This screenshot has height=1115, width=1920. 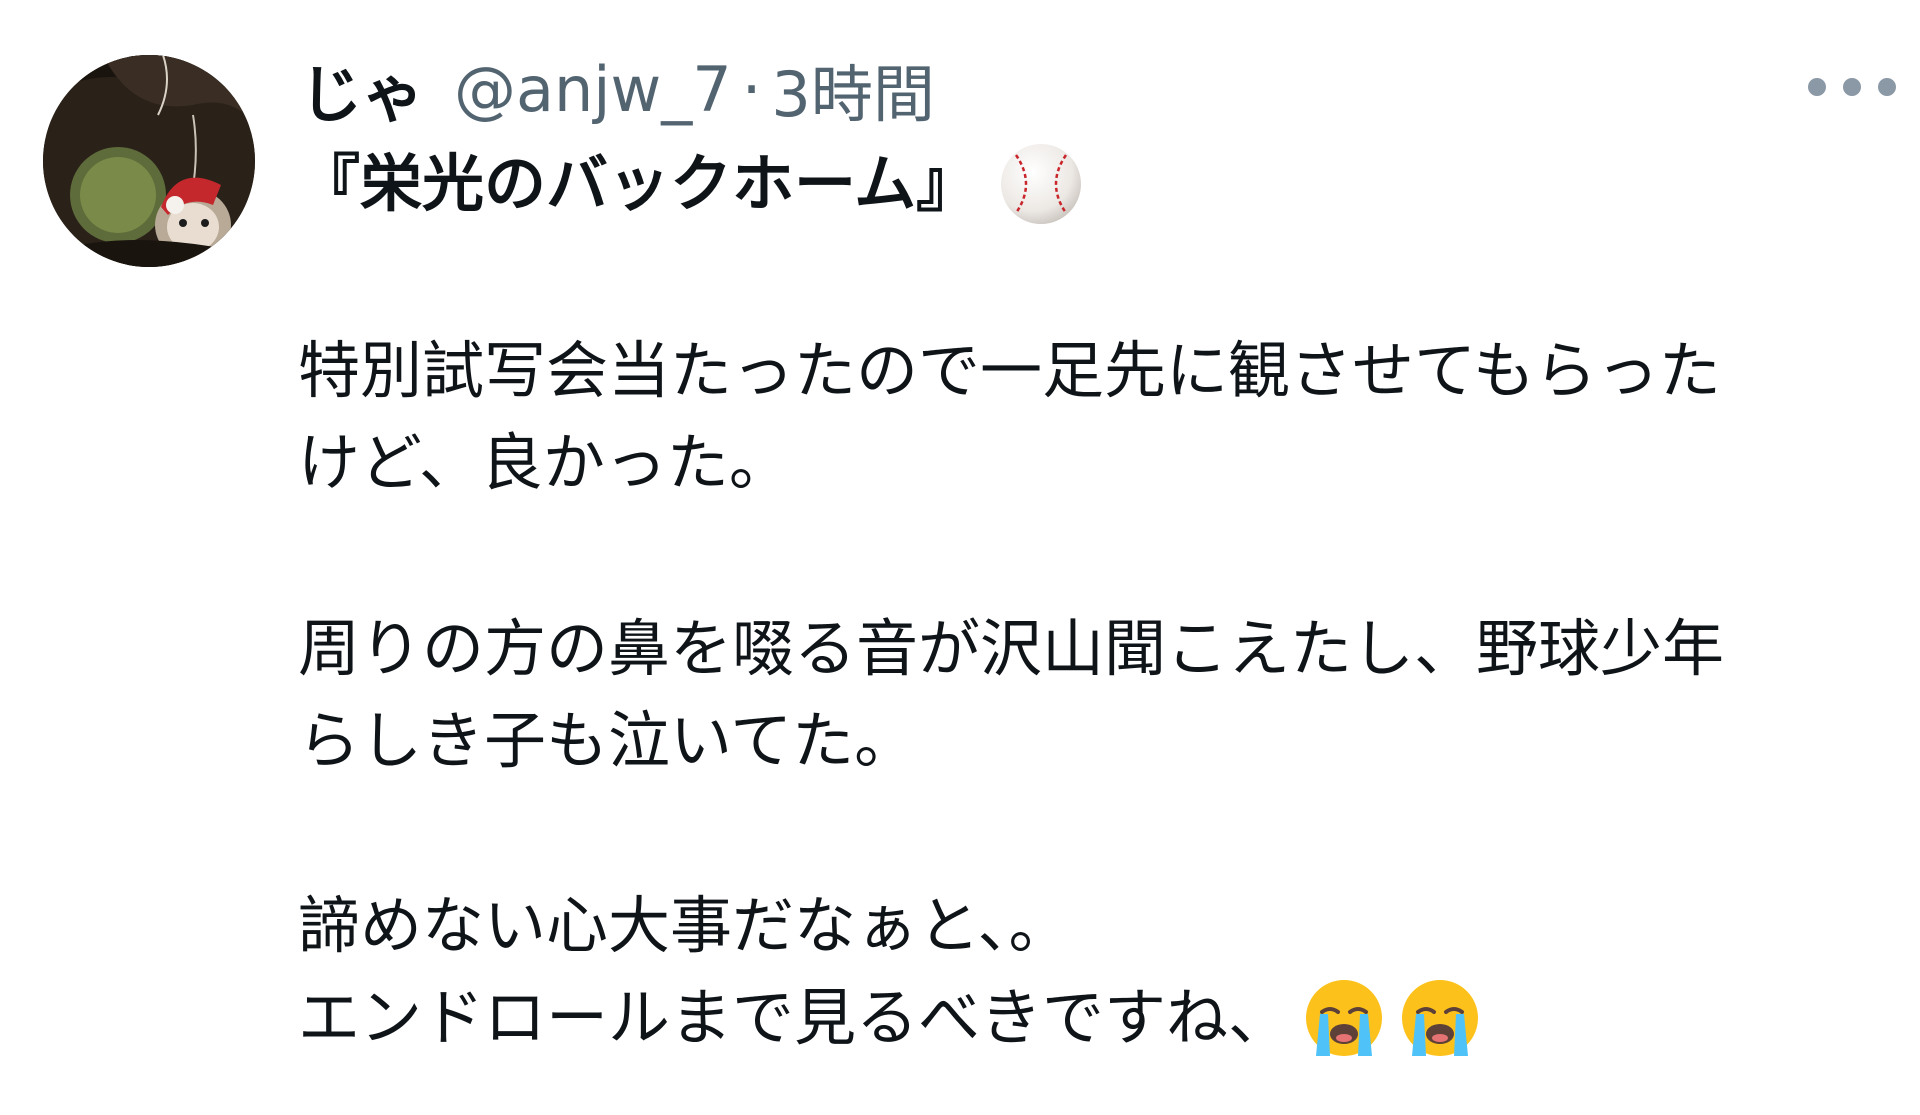 What do you see at coordinates (544, 462) in the screenshot?
I see `tweet-line: けど、良かった。` at bounding box center [544, 462].